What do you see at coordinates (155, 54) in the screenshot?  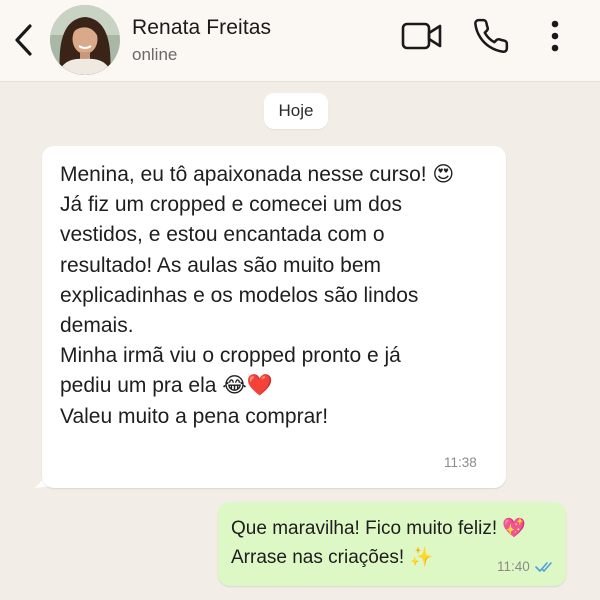 I see `contact-status: online` at bounding box center [155, 54].